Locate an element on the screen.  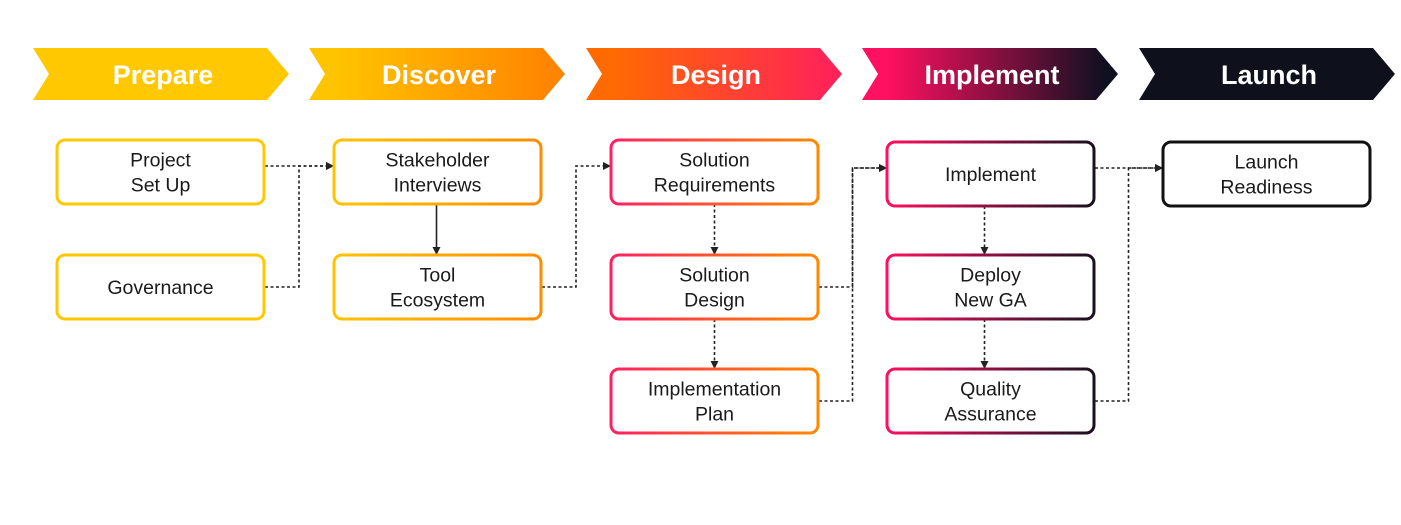
step-solution-requirements: Solution Requirements is located at coordinates (714, 172).